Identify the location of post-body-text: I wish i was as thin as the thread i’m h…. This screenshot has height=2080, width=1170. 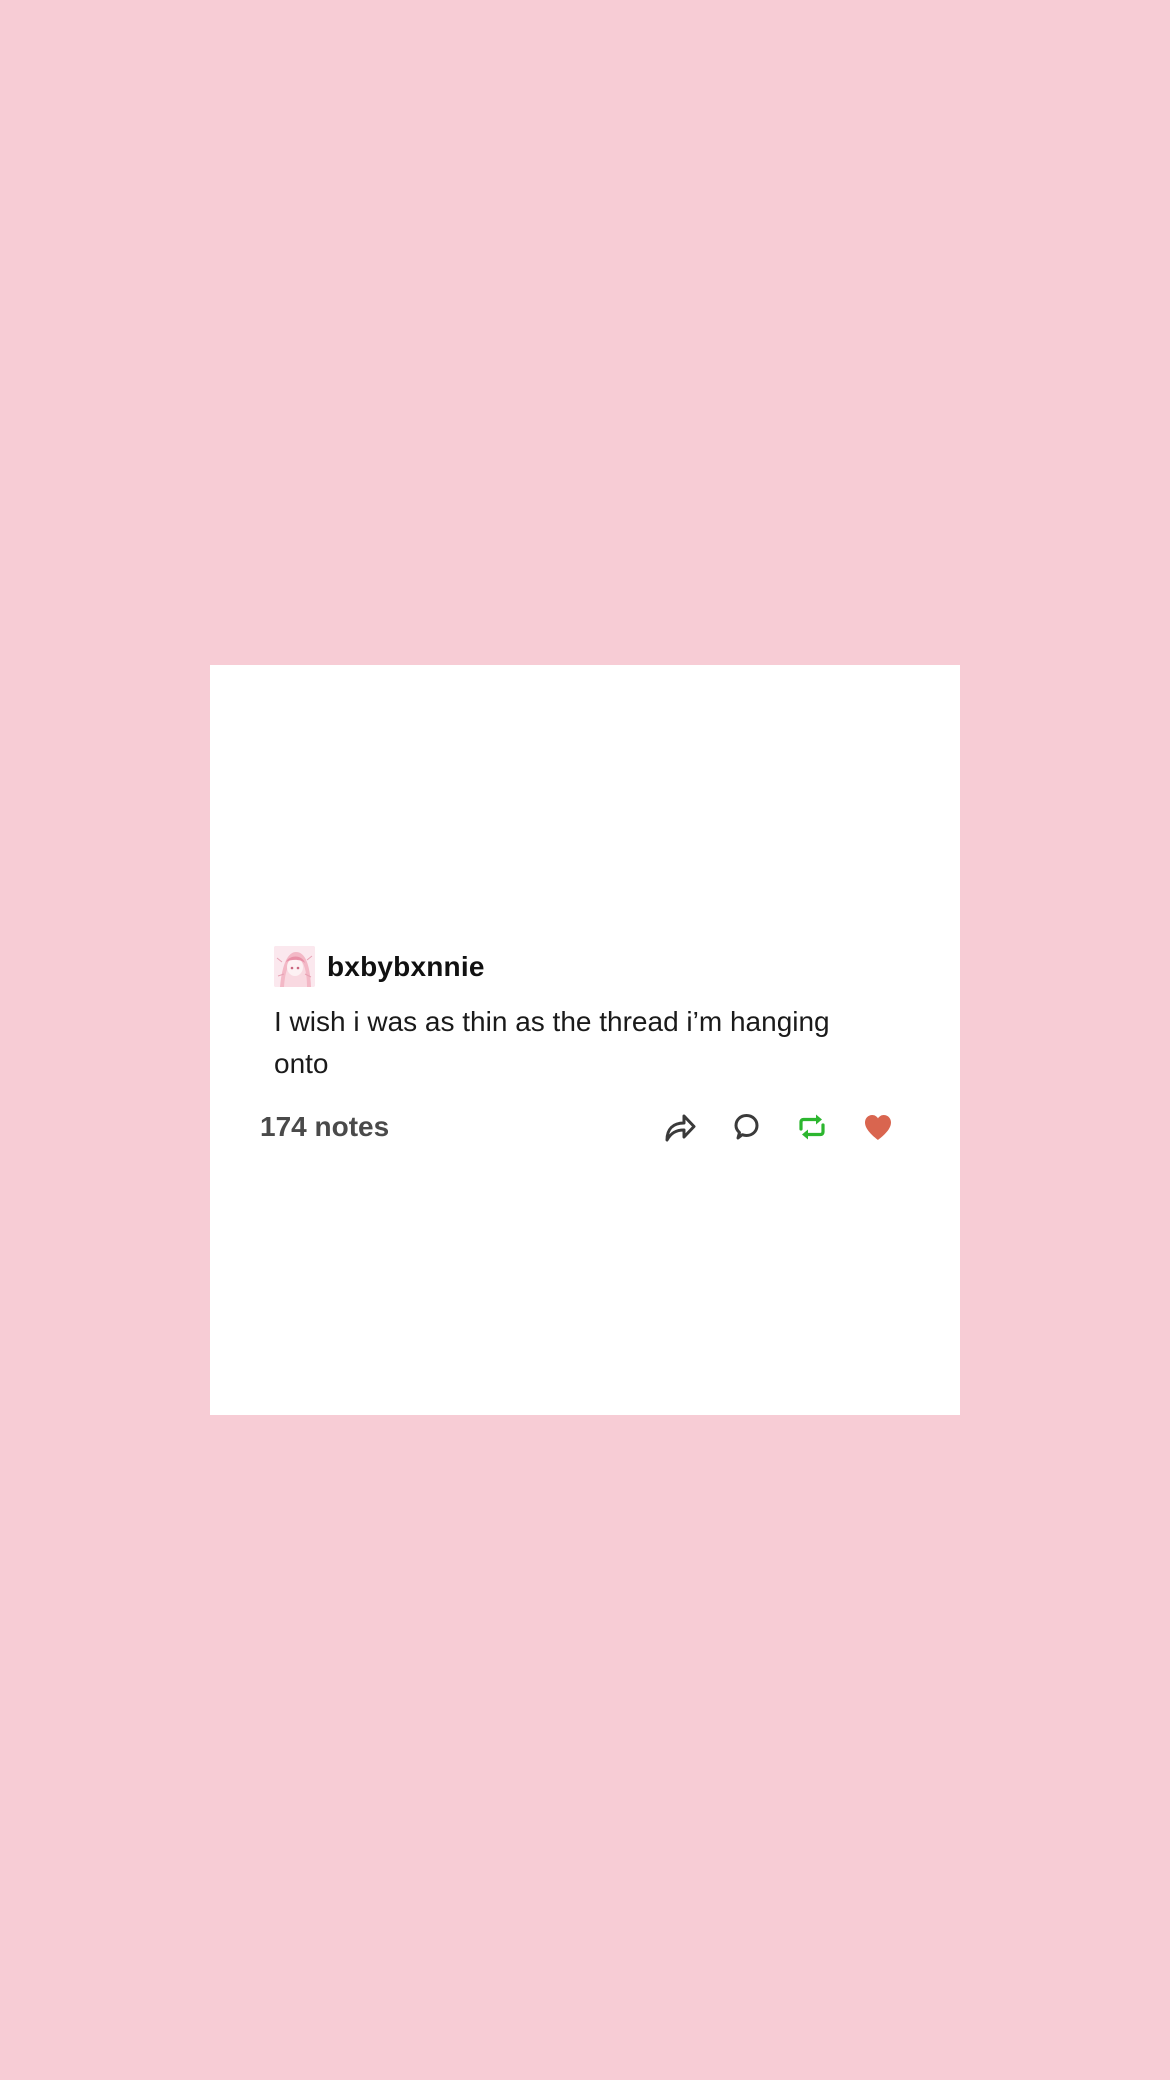
(552, 1042).